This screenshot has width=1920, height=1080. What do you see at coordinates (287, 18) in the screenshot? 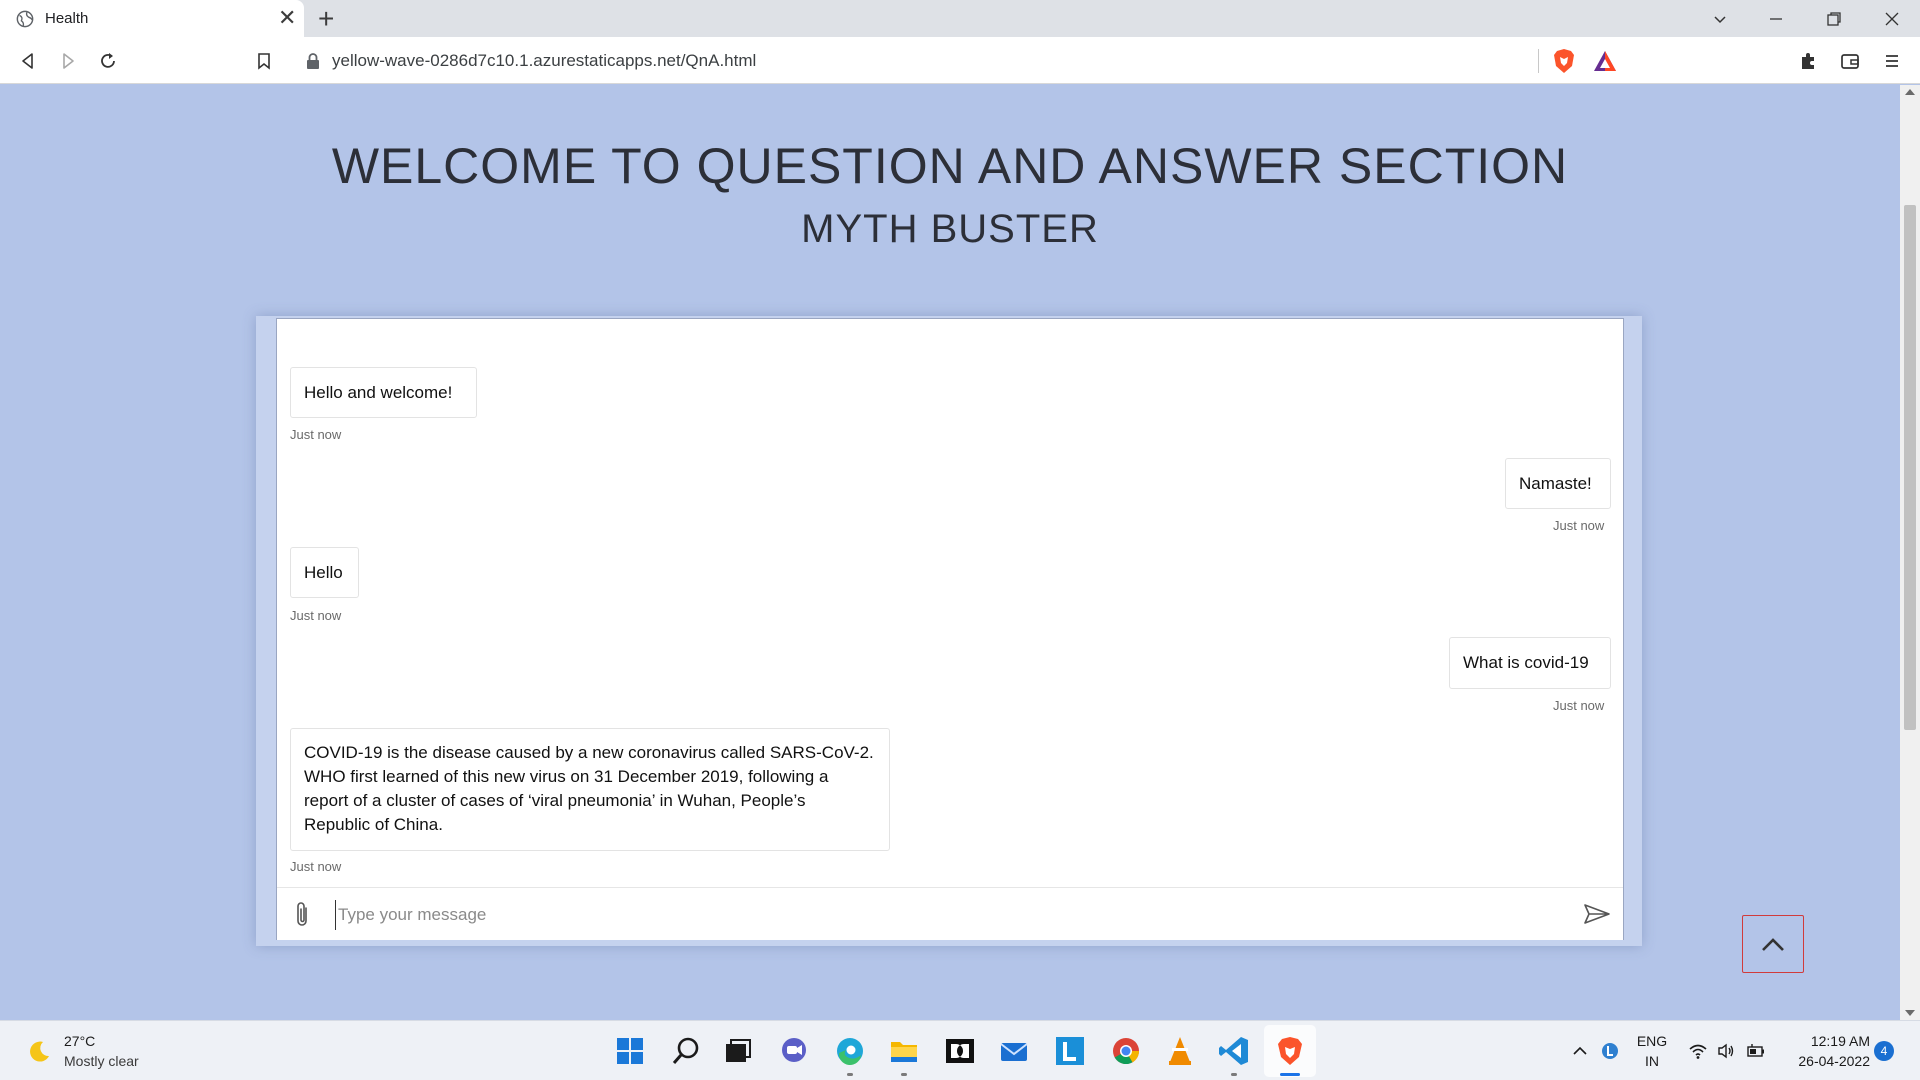
I see `tab-close-icon: ✕` at bounding box center [287, 18].